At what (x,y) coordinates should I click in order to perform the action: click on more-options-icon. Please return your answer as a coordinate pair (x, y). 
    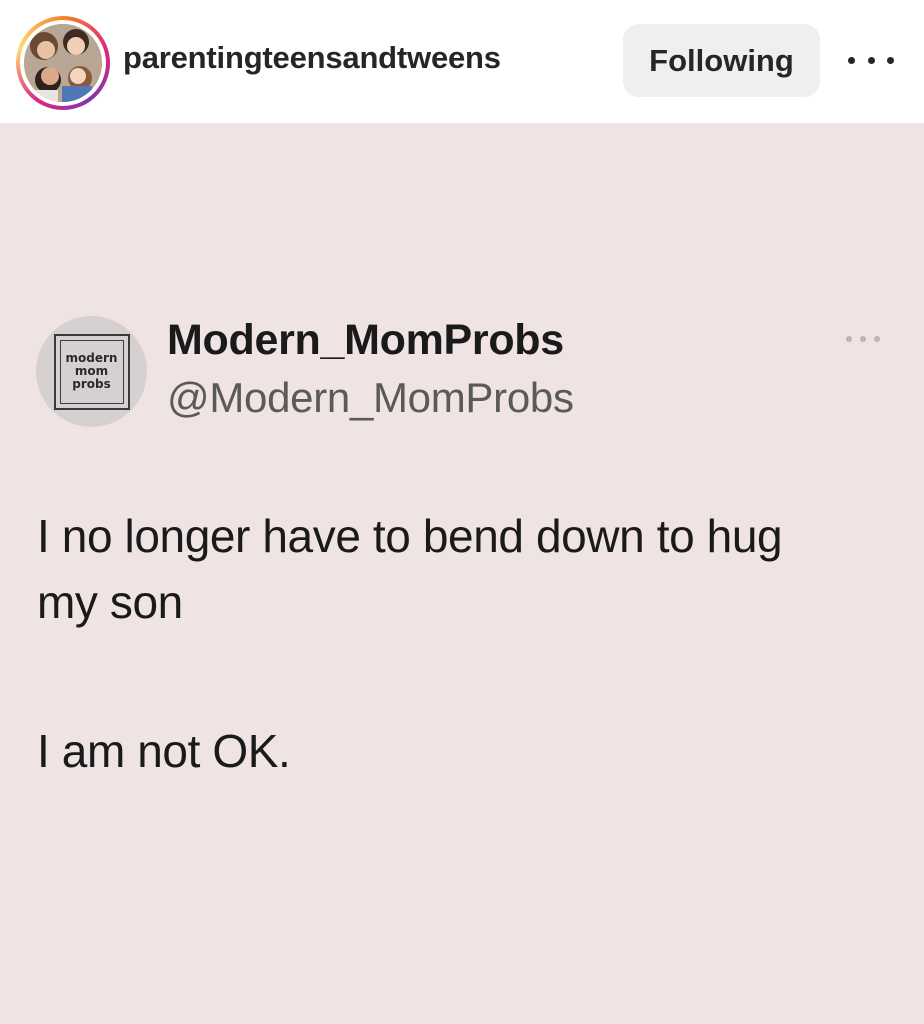
    Looking at the image, I should click on (871, 60).